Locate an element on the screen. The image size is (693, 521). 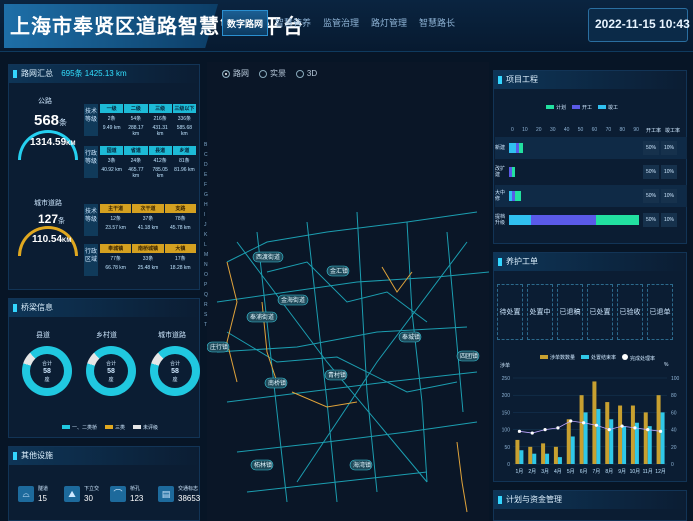
facility-label: 下立交 is located at coordinates (92, 489).